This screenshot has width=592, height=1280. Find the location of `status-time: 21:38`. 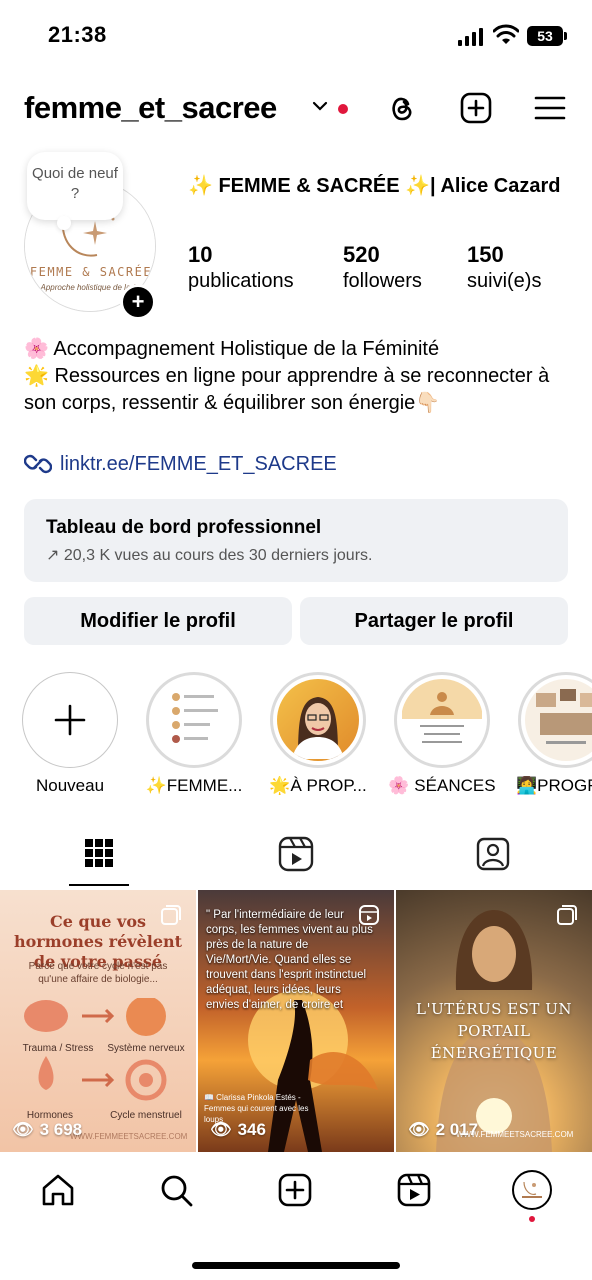

status-time: 21:38 is located at coordinates (77, 34).